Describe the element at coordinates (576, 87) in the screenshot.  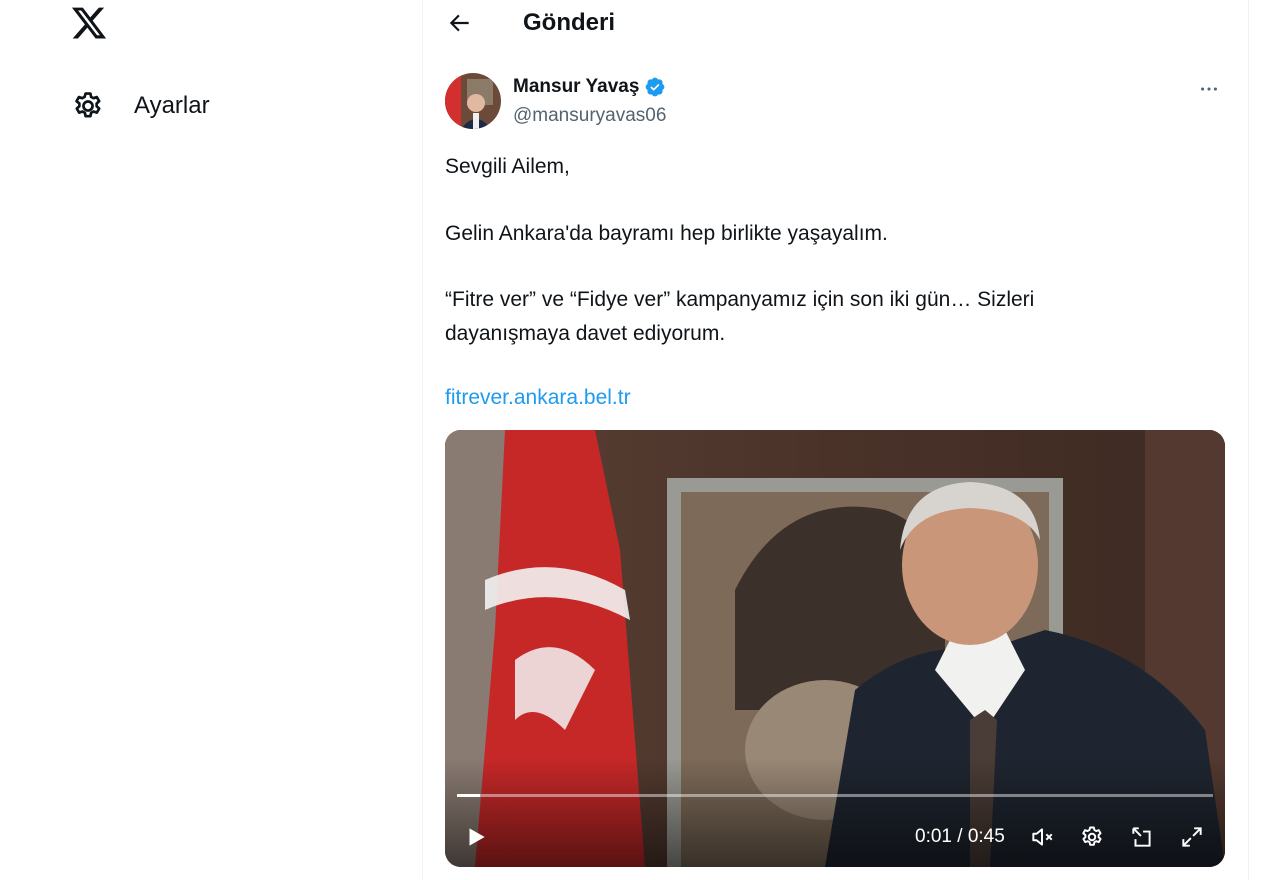
I see `author-name: Mansur Yavaş` at that location.